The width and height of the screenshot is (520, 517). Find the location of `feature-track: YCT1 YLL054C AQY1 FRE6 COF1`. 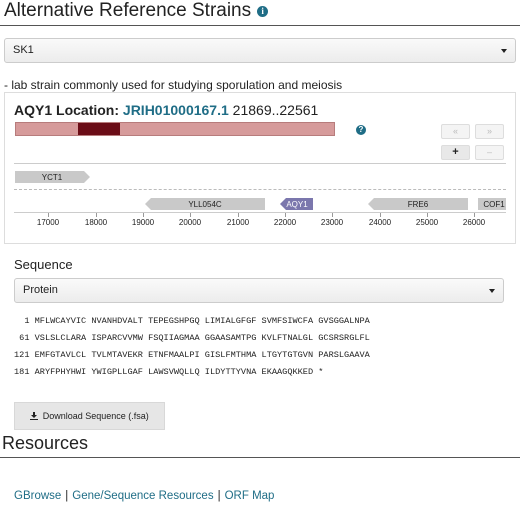

feature-track: YCT1 YLL054C AQY1 FRE6 COF1 is located at coordinates (260, 190).